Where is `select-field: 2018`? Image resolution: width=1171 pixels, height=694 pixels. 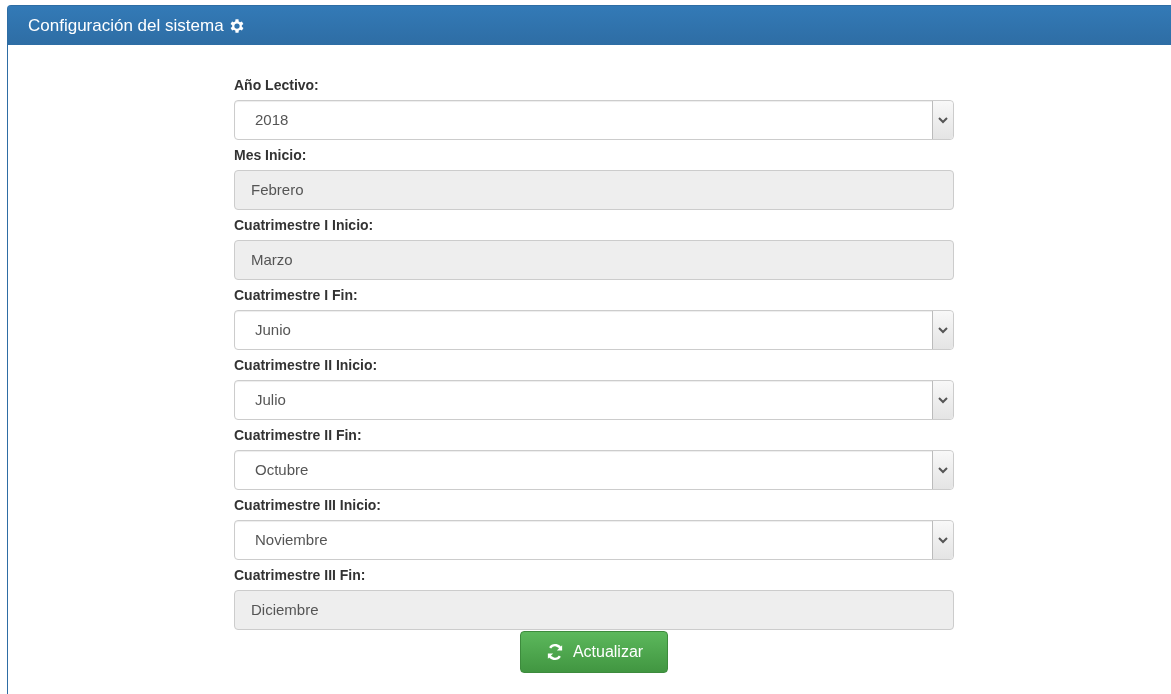
select-field: 2018 is located at coordinates (594, 120).